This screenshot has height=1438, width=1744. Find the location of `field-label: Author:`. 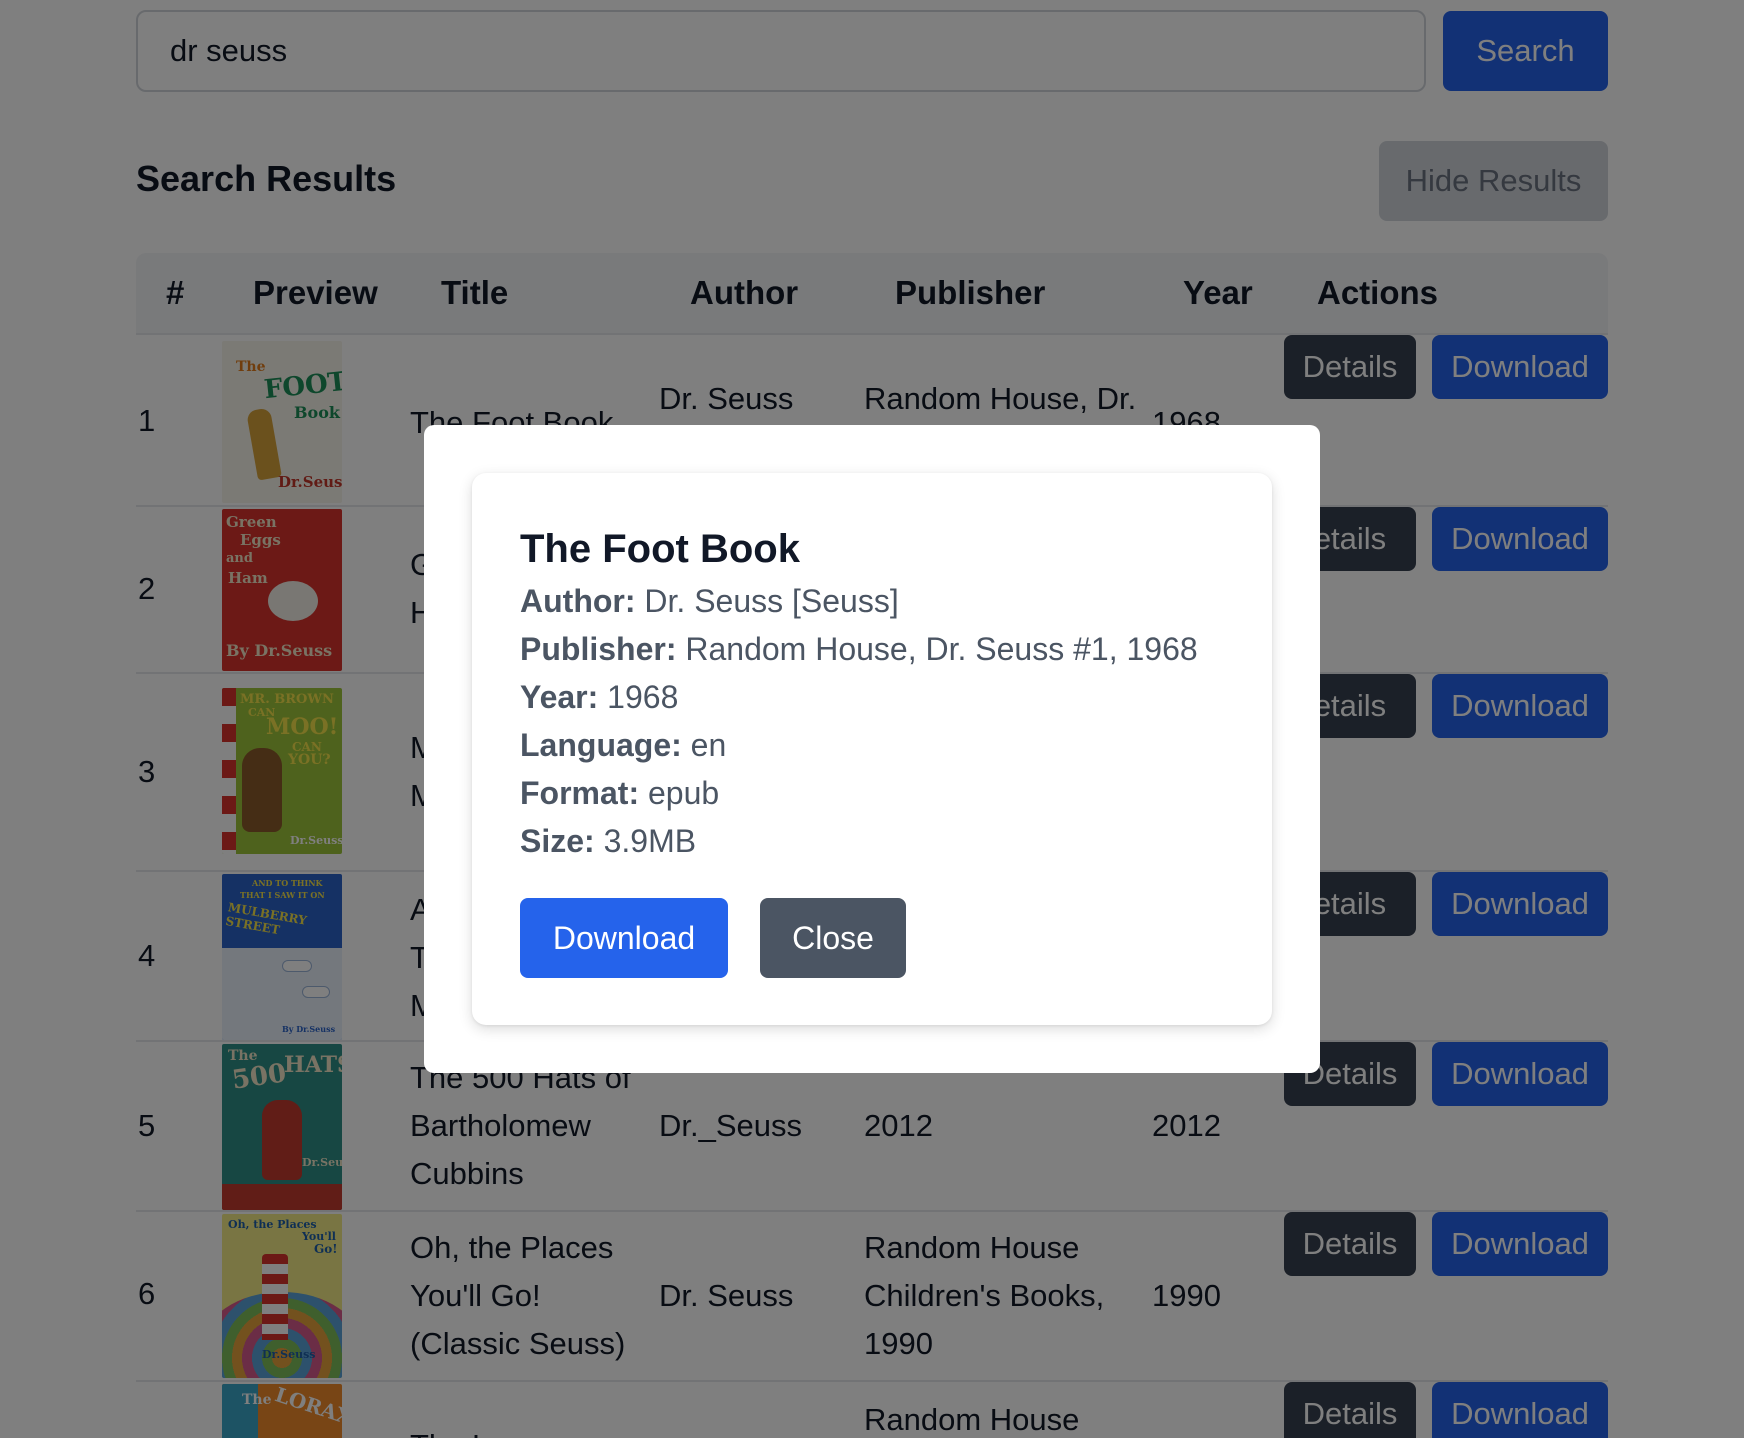

field-label: Author: is located at coordinates (578, 601).